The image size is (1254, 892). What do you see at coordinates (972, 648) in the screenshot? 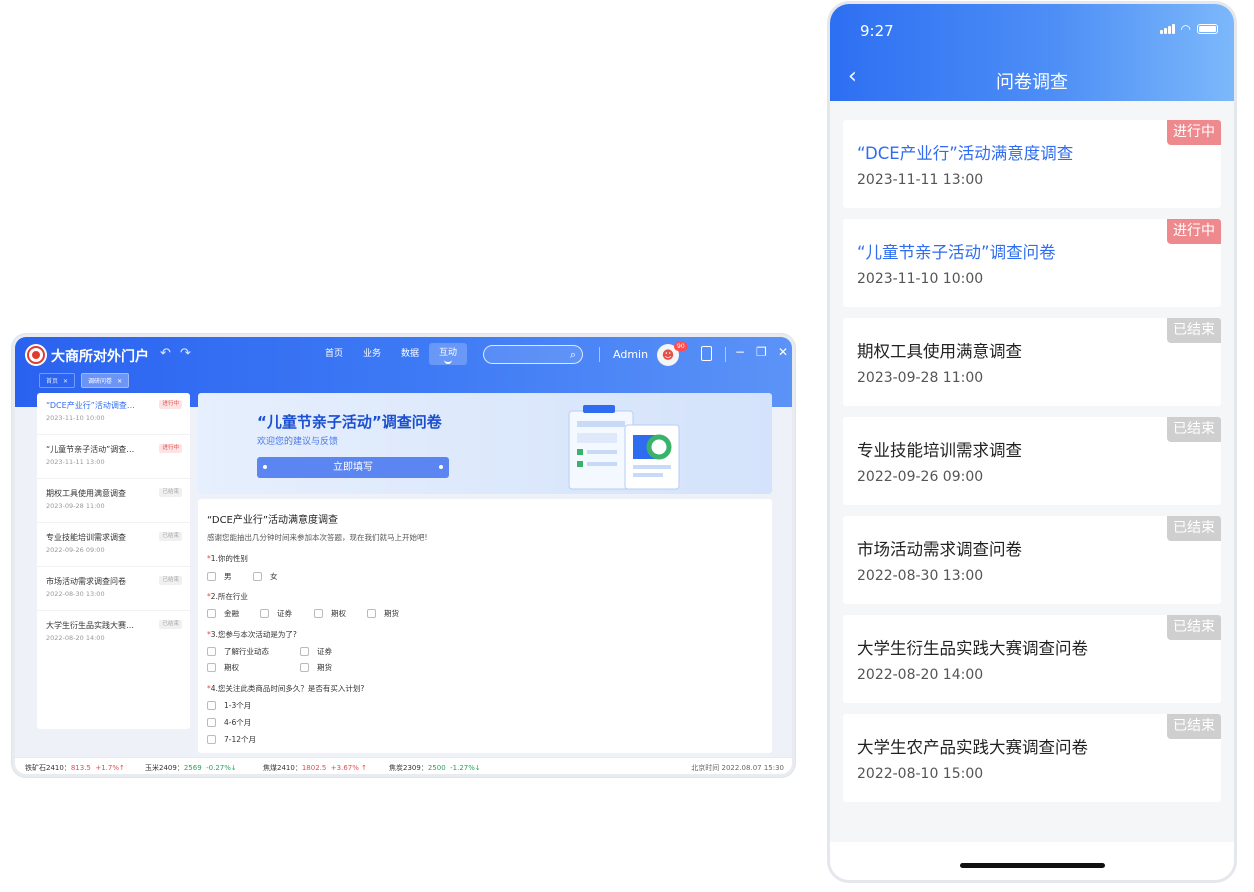
I see `card-title: 大学生衍生品实践大赛调查问卷` at bounding box center [972, 648].